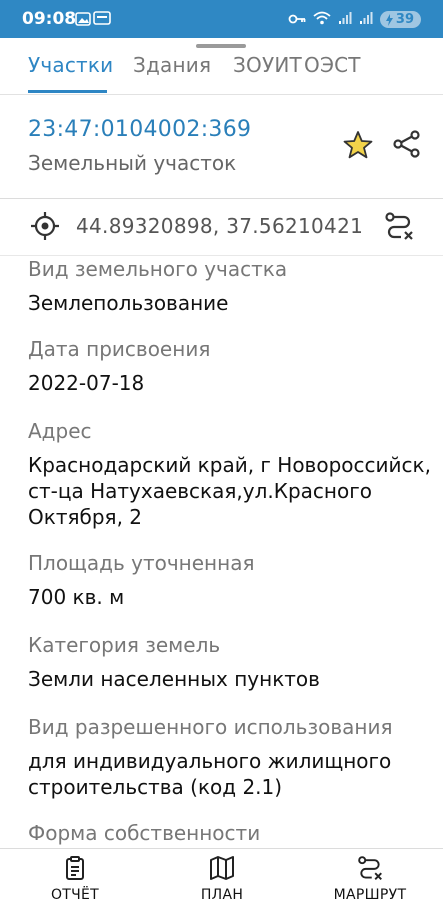  I want to click on field-value: Земли населенных пунктов, so click(174, 679).